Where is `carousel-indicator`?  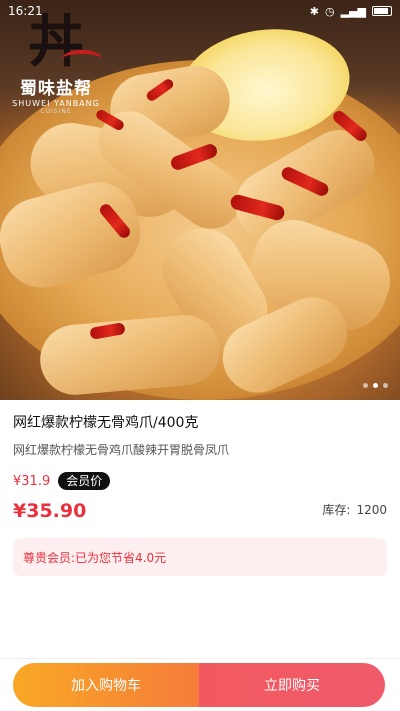
carousel-indicator is located at coordinates (375, 385).